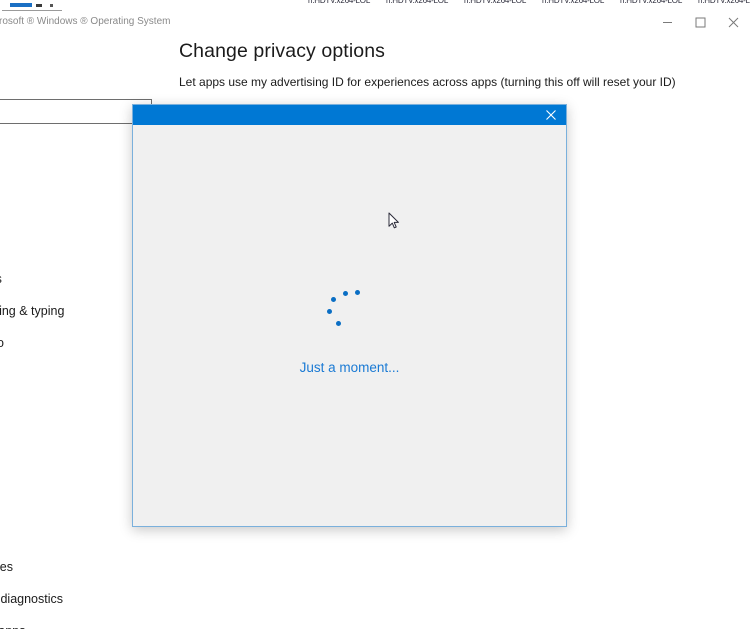 The height and width of the screenshot is (629, 750). I want to click on maximize-icon, so click(700, 22).